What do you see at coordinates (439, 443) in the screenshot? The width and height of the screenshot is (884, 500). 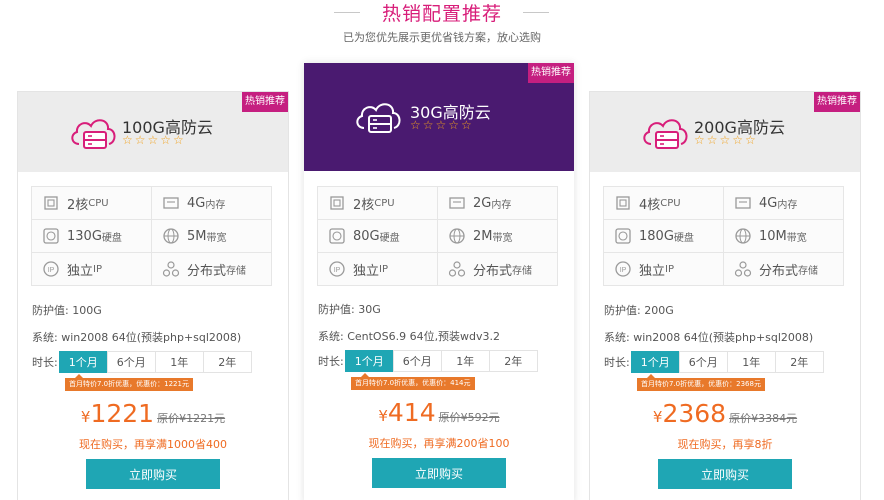 I see `deal-text: 现在购买，再享满200省100` at bounding box center [439, 443].